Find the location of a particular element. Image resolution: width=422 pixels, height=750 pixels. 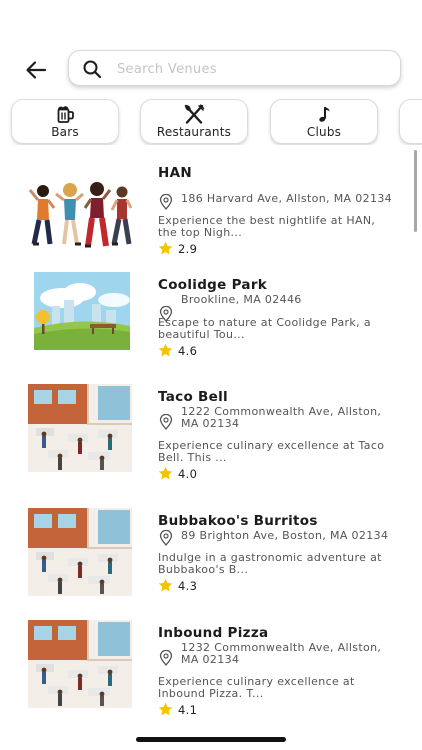

venue-rating: 4.0 is located at coordinates (188, 474).